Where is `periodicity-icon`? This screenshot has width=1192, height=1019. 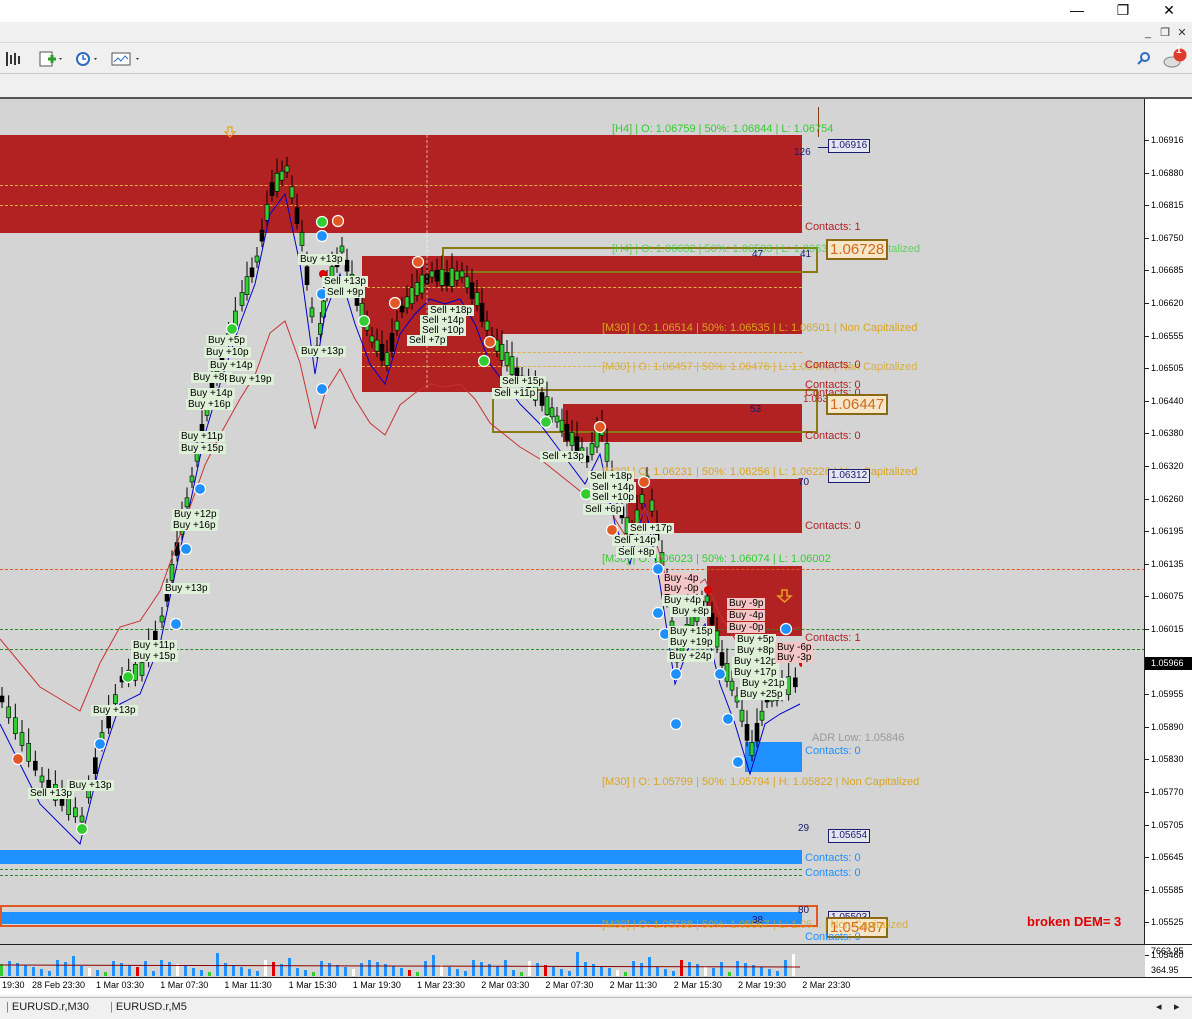 periodicity-icon is located at coordinates (13, 59).